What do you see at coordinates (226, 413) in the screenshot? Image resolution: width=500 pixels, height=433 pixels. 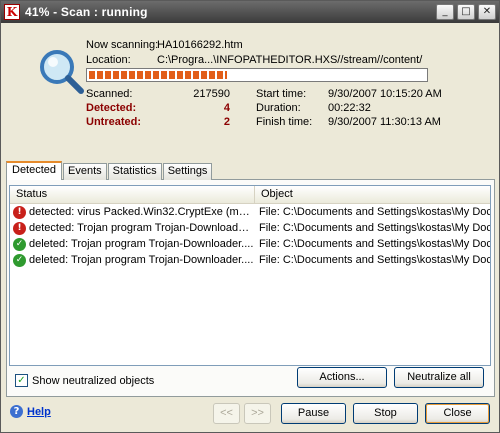 I see `previous-button: <<` at bounding box center [226, 413].